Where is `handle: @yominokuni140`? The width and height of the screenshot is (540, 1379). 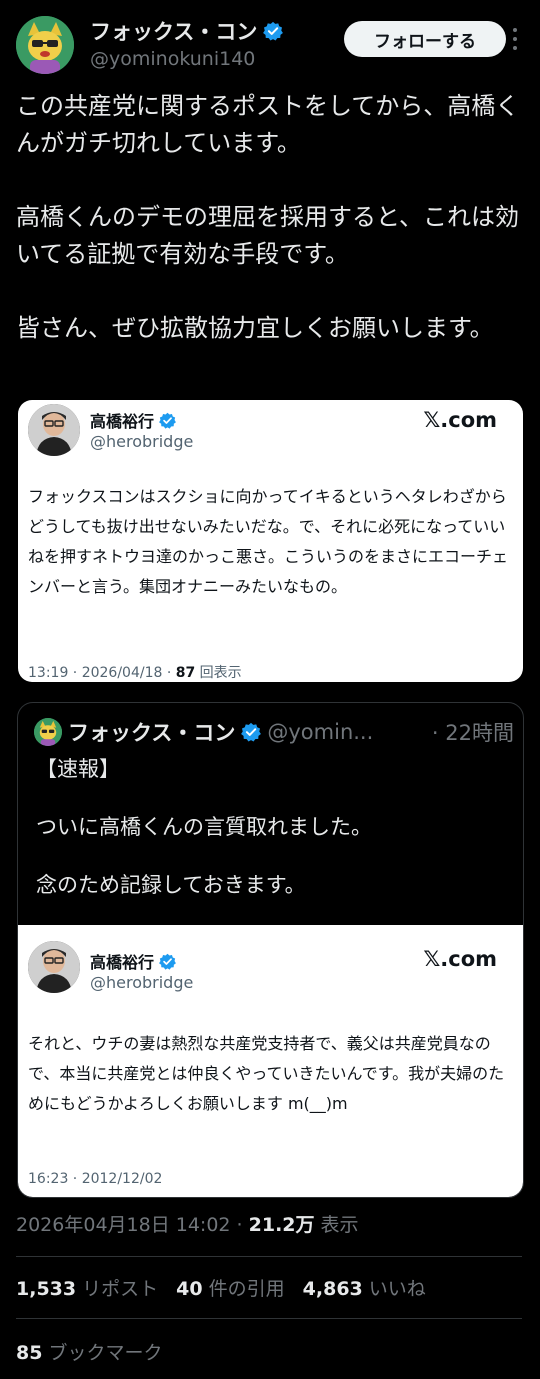 handle: @yominokuni140 is located at coordinates (172, 59).